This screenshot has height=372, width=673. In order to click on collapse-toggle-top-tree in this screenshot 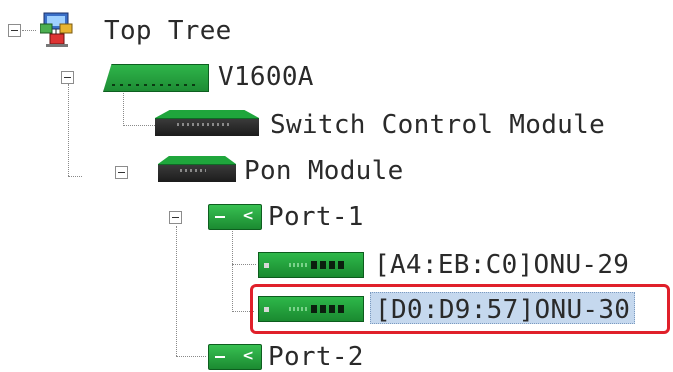, I will do `click(14, 30)`.